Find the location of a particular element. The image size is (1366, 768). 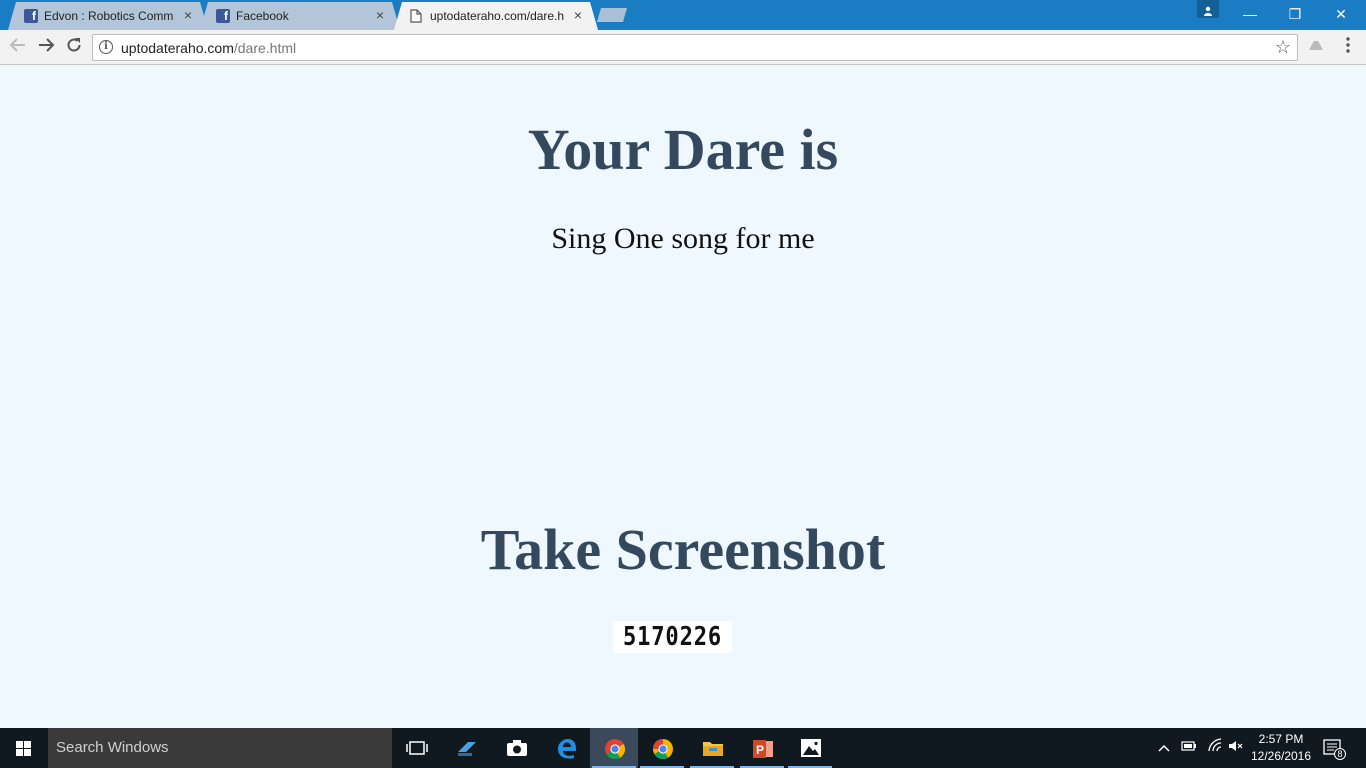

taskbar-app-chrome is located at coordinates (614, 748).